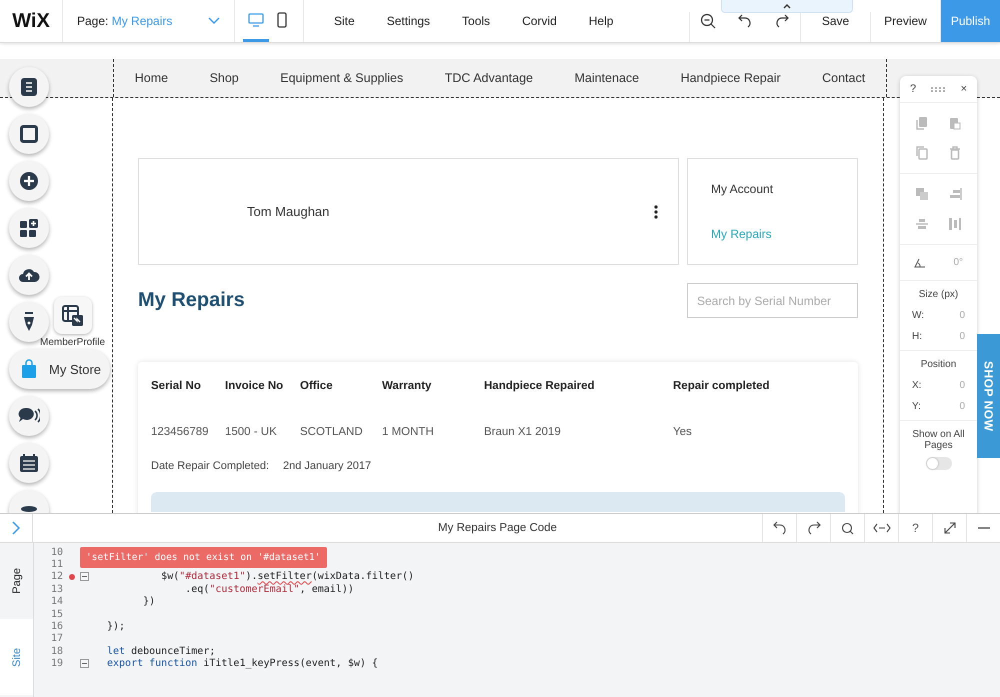 Image resolution: width=1000 pixels, height=697 pixels. I want to click on site-nav-link: TDC Advantage, so click(488, 78).